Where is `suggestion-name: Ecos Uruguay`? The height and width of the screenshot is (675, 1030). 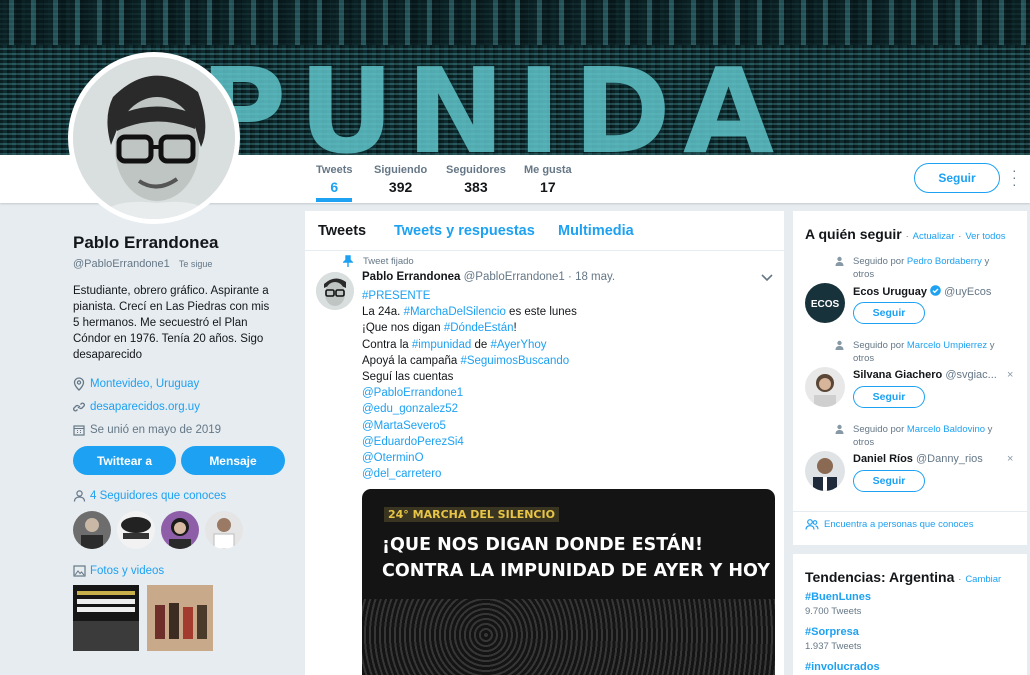 suggestion-name: Ecos Uruguay is located at coordinates (890, 292).